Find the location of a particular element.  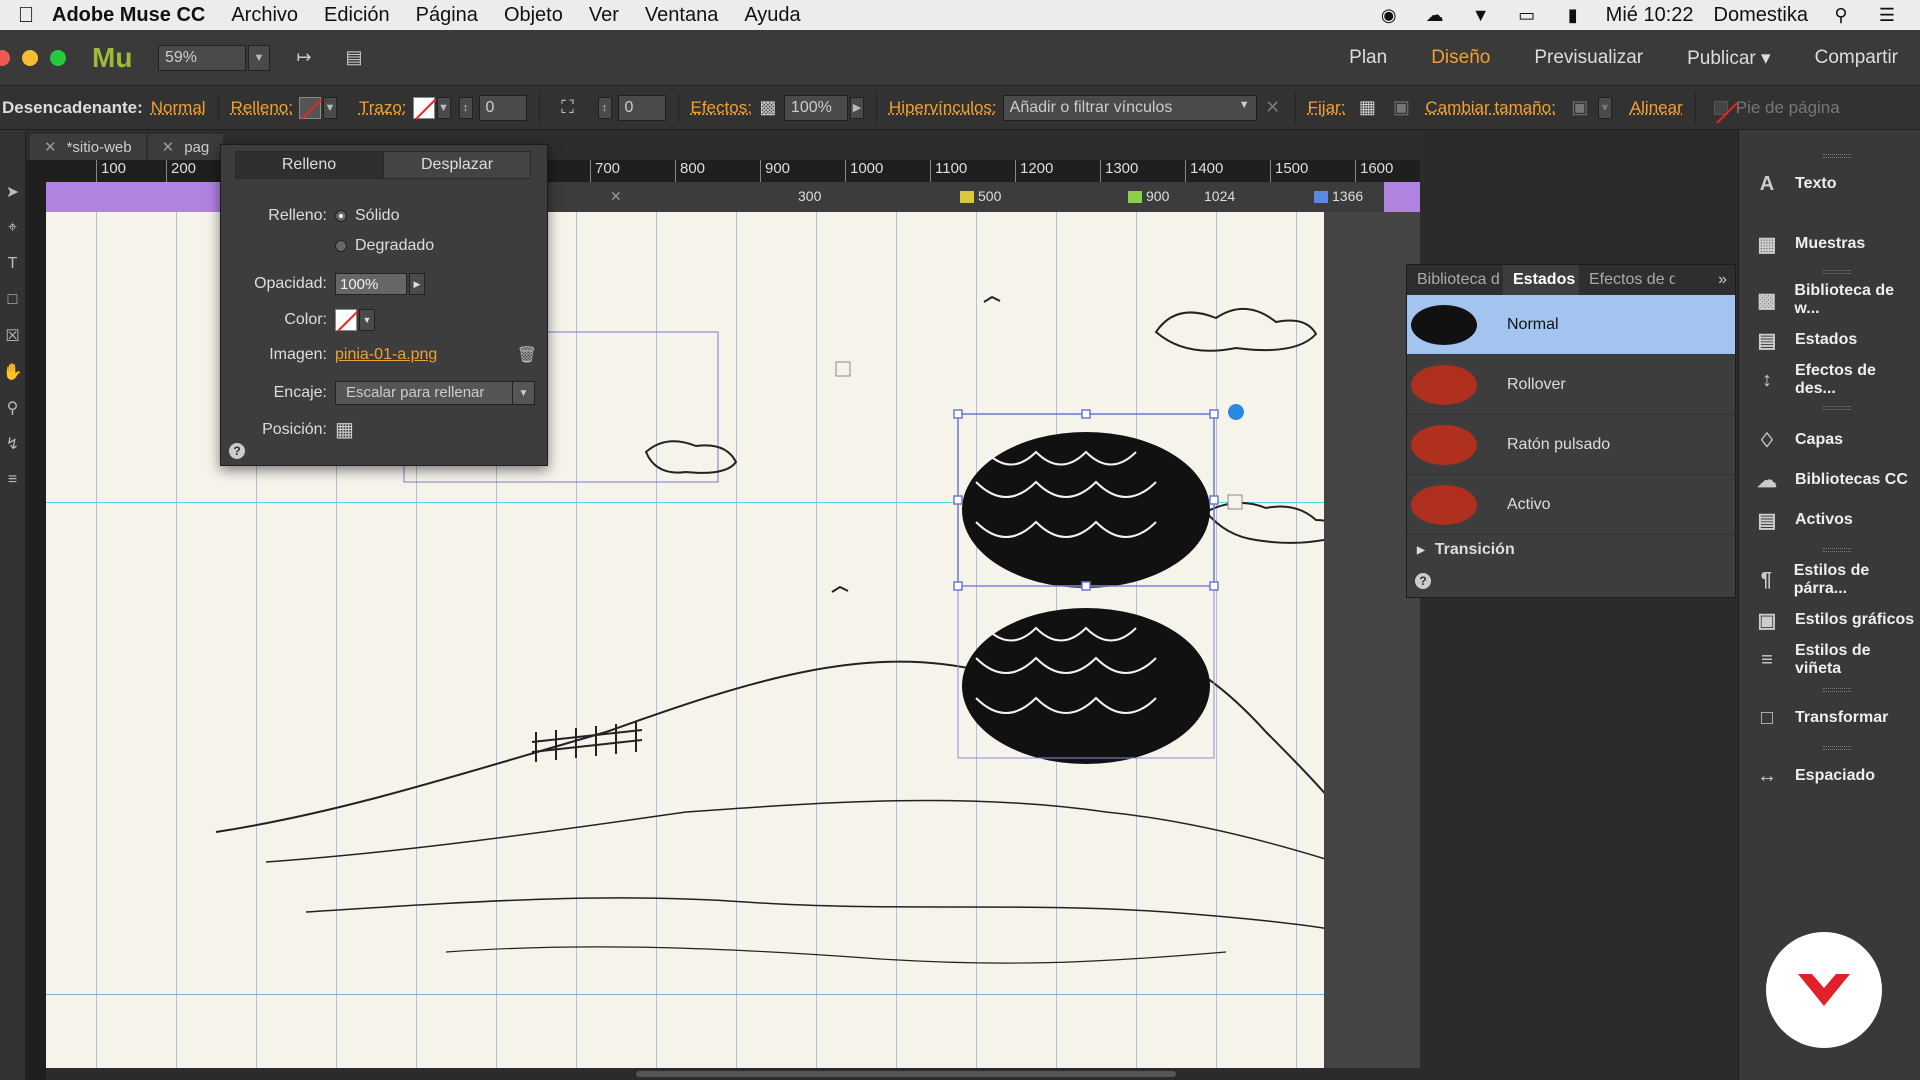

frame-tool-icon: ☒ is located at coordinates (12, 336).